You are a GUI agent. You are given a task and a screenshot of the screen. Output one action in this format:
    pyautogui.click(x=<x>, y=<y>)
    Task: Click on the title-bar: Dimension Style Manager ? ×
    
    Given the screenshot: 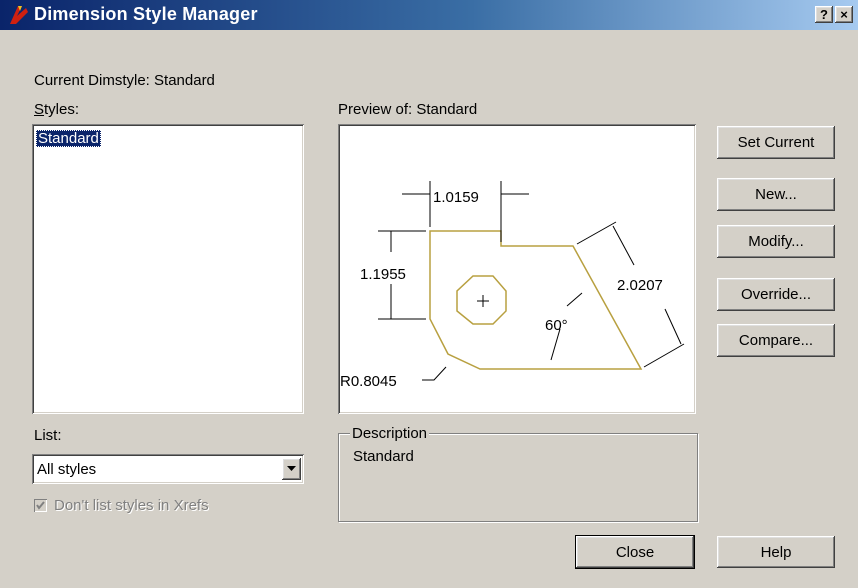 What is the action you would take?
    pyautogui.click(x=429, y=15)
    